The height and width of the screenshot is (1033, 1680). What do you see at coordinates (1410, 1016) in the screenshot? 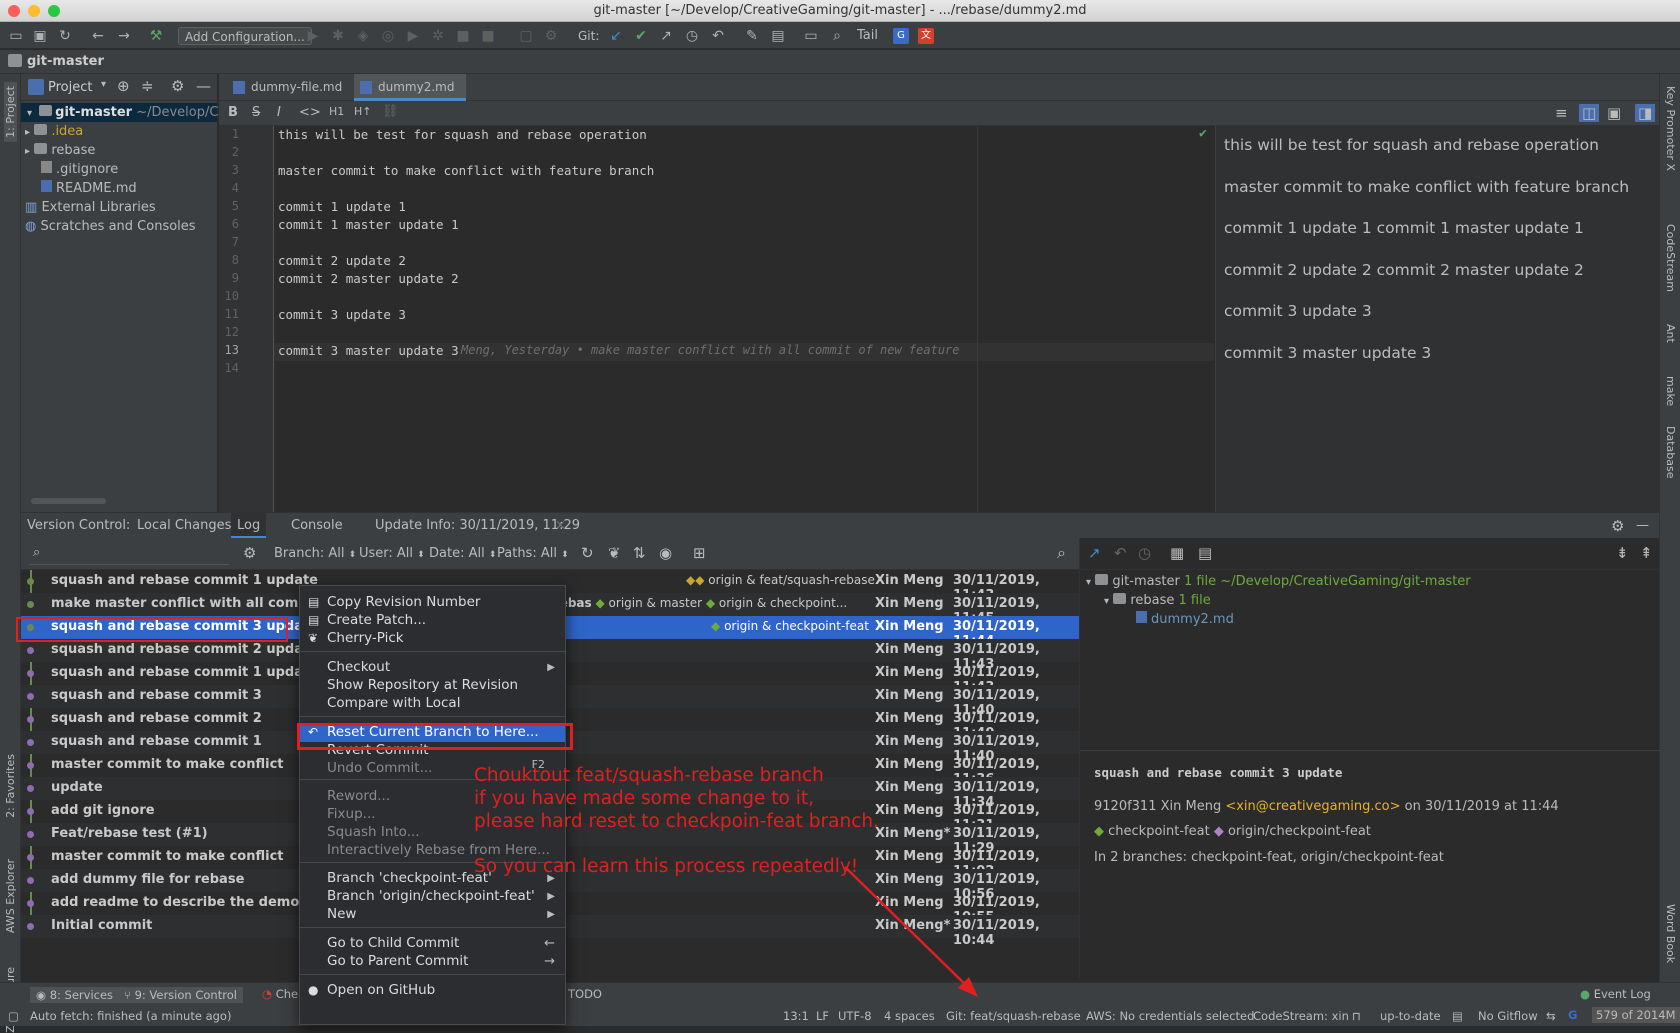
I see `up-to-date-widget: up-to-date` at bounding box center [1410, 1016].